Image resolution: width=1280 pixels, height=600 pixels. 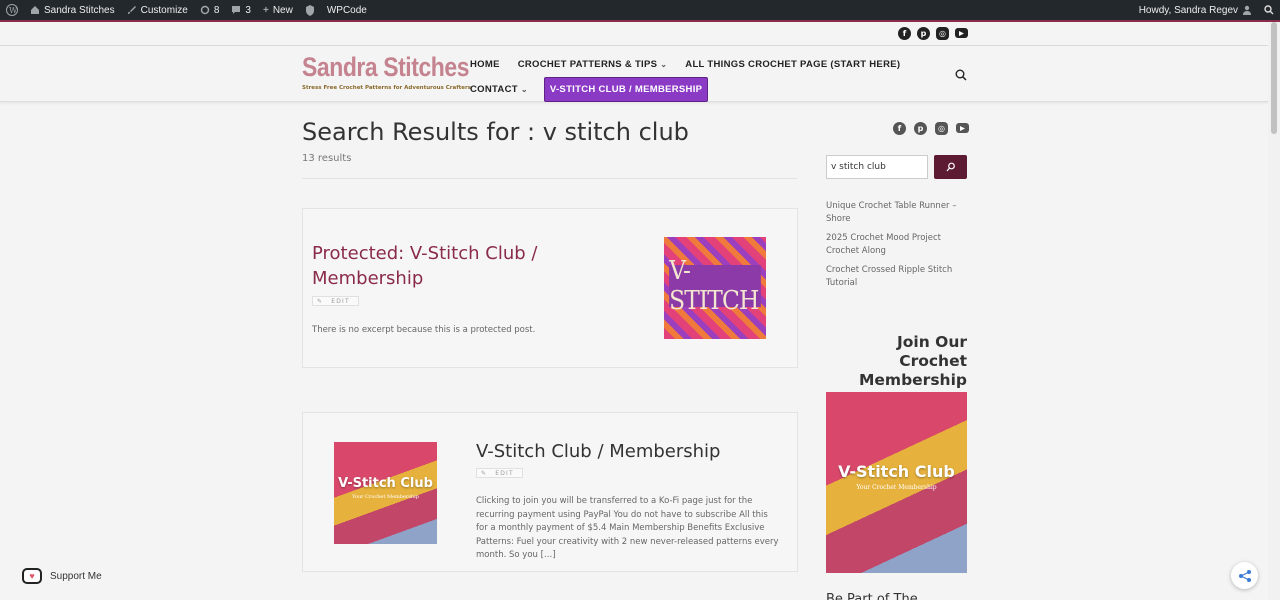 What do you see at coordinates (626, 89) in the screenshot?
I see `nav-vstitch-club-button: V-STITCH CLUB / MEMBERSHIP` at bounding box center [626, 89].